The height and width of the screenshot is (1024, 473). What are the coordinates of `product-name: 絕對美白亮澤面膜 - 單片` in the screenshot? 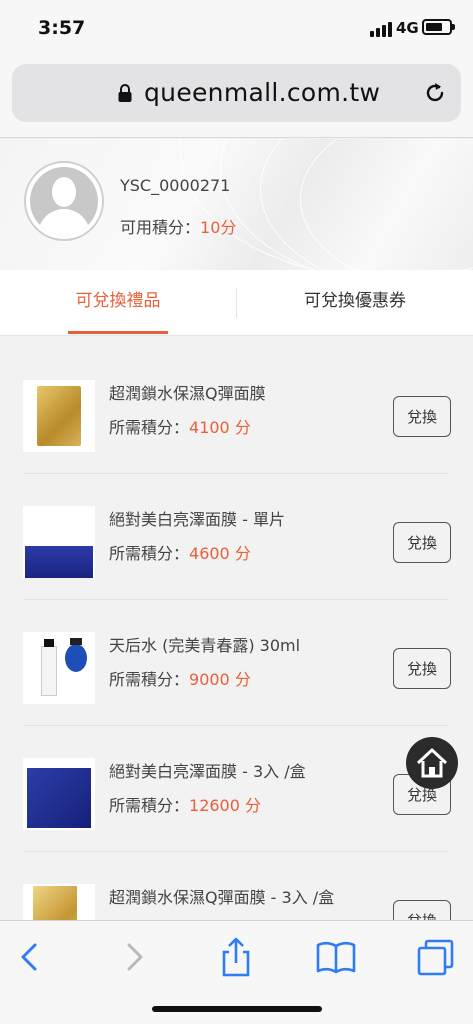 It's located at (197, 519).